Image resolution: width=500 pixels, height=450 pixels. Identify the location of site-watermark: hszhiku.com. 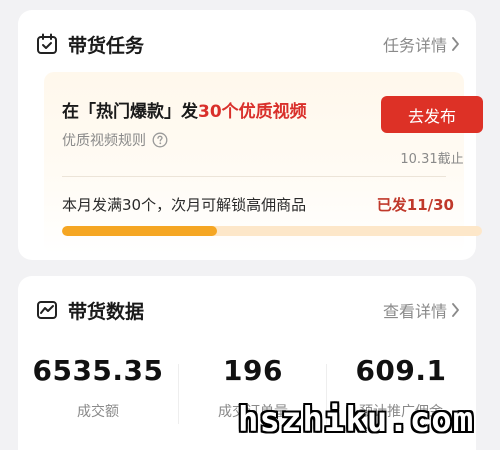
(356, 420).